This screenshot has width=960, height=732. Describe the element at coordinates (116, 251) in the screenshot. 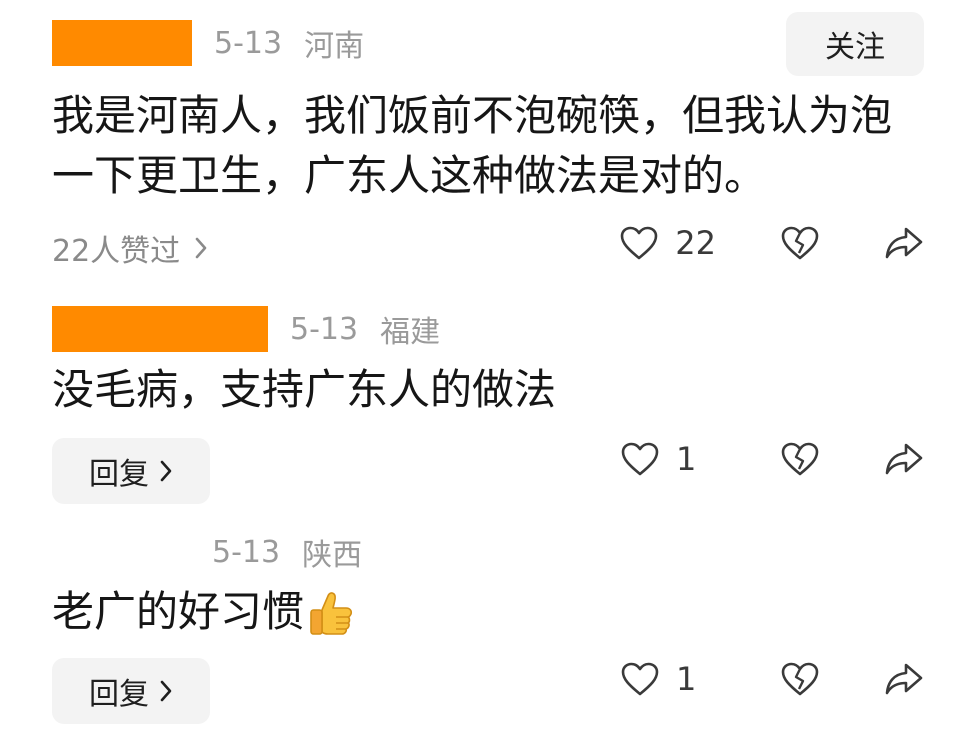

I see `likes-summary-text: 22人赞过` at that location.